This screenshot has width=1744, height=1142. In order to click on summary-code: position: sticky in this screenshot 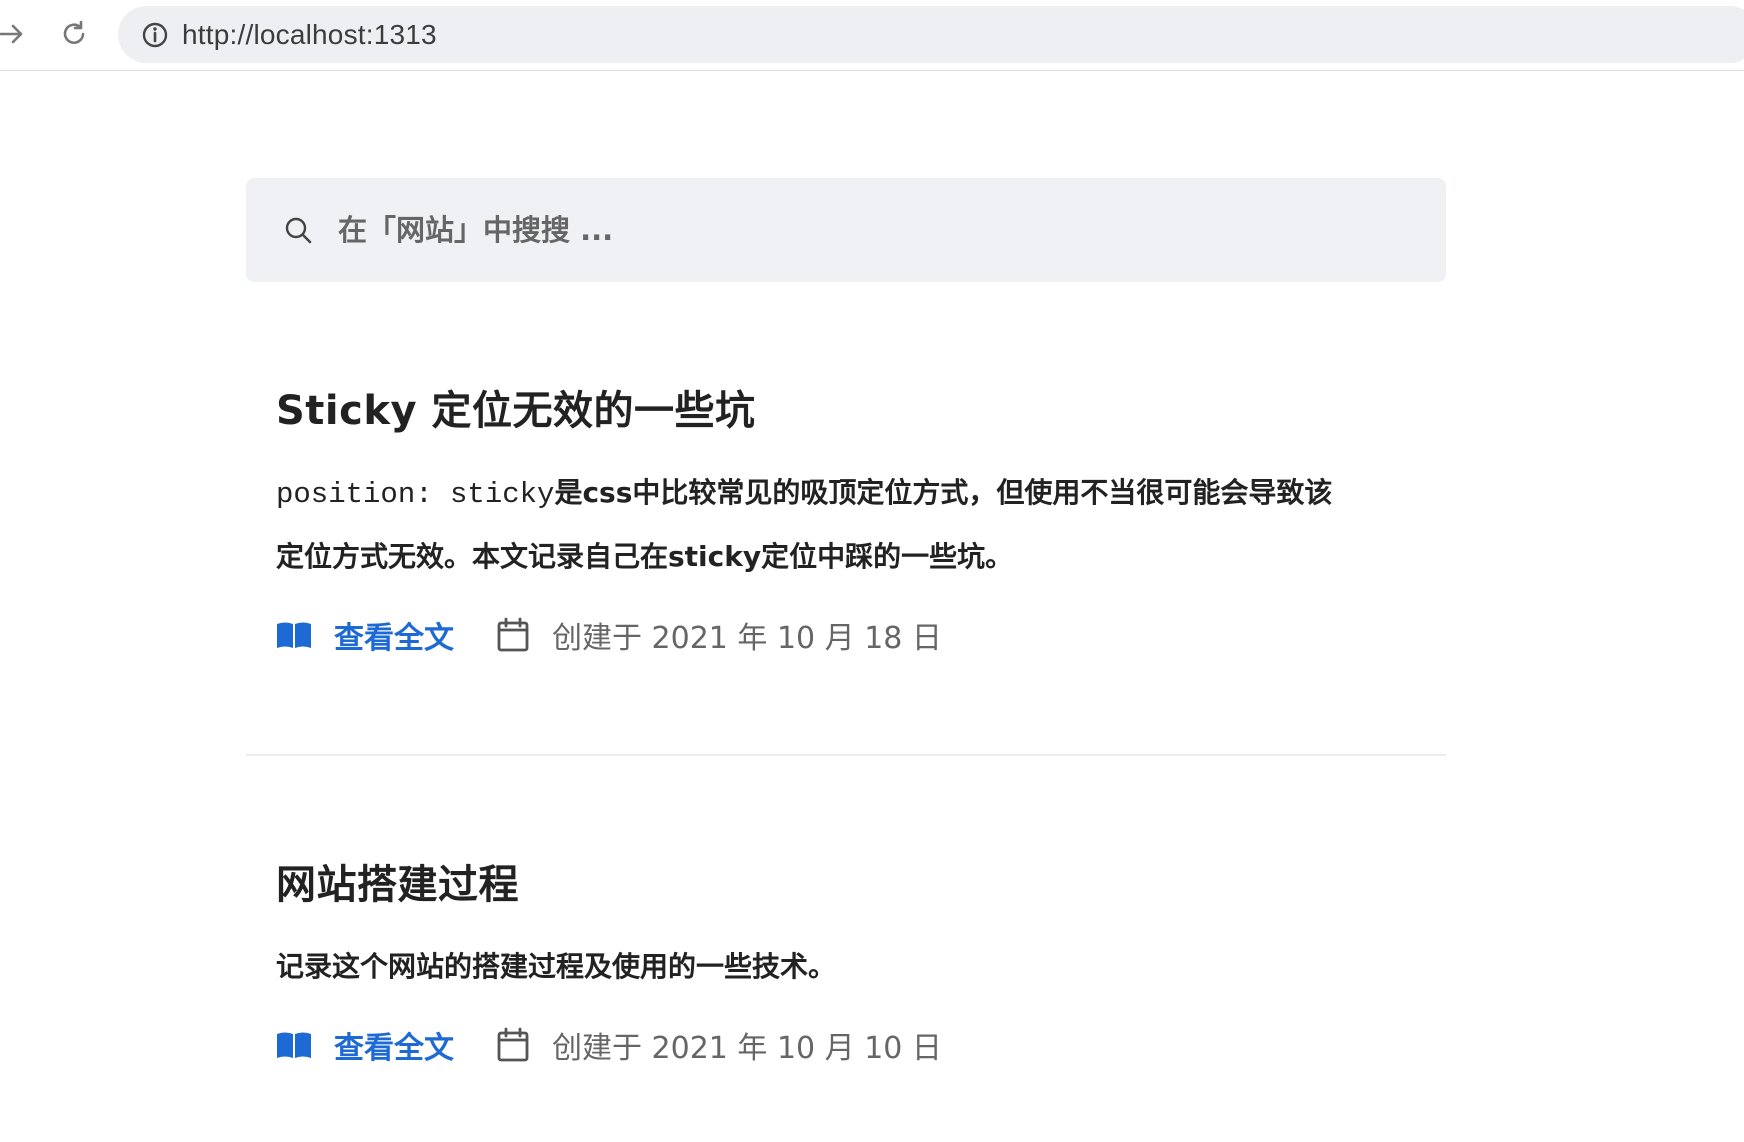, I will do `click(415, 494)`.